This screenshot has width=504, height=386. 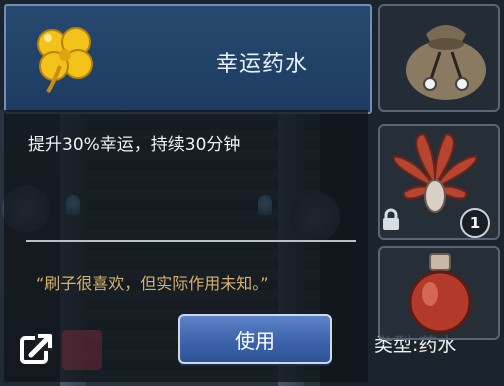 I want to click on share-icon, so click(x=36, y=348).